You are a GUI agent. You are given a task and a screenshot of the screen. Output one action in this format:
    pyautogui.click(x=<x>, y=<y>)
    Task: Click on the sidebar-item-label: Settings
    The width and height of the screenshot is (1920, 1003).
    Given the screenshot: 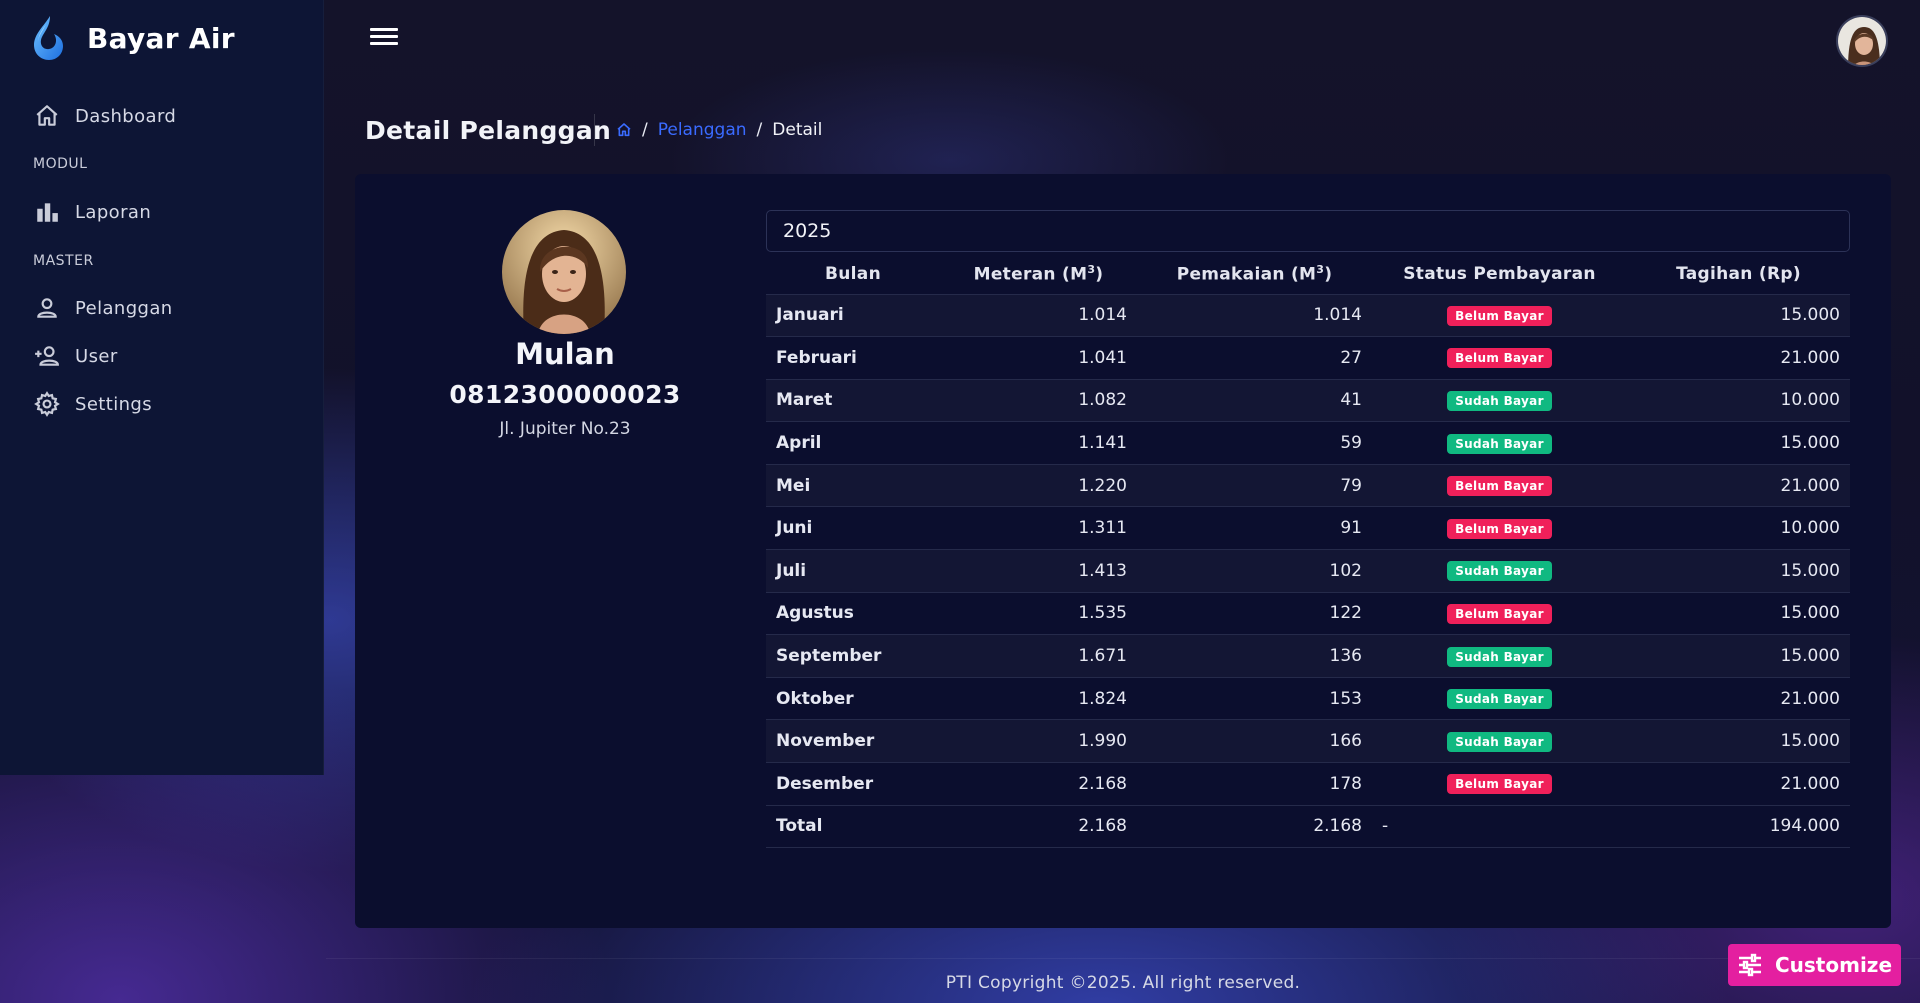 What is the action you would take?
    pyautogui.click(x=114, y=404)
    